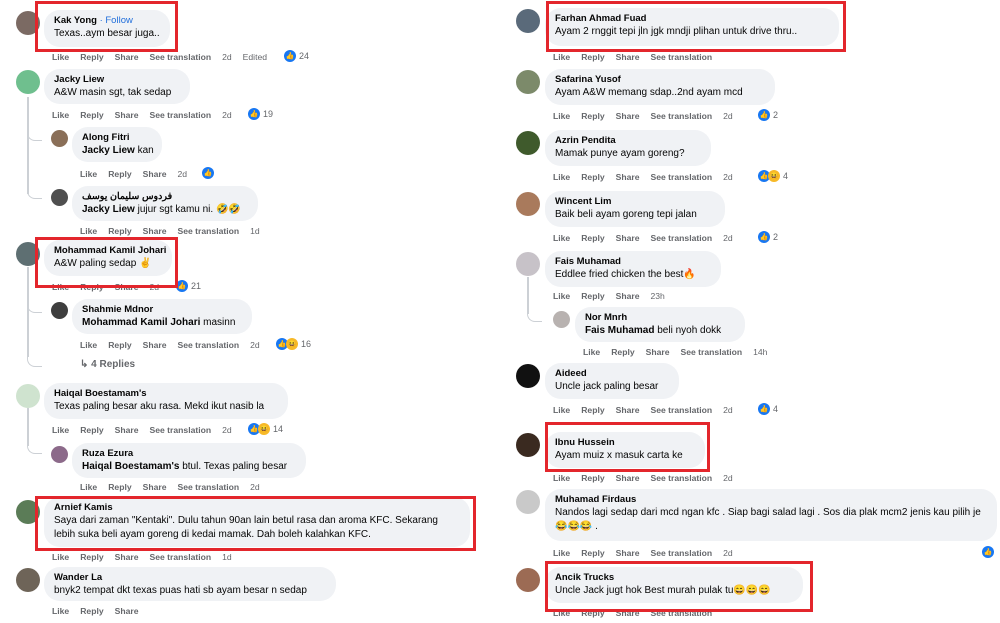  I want to click on commenter-name: Wincent Lim, so click(635, 201).